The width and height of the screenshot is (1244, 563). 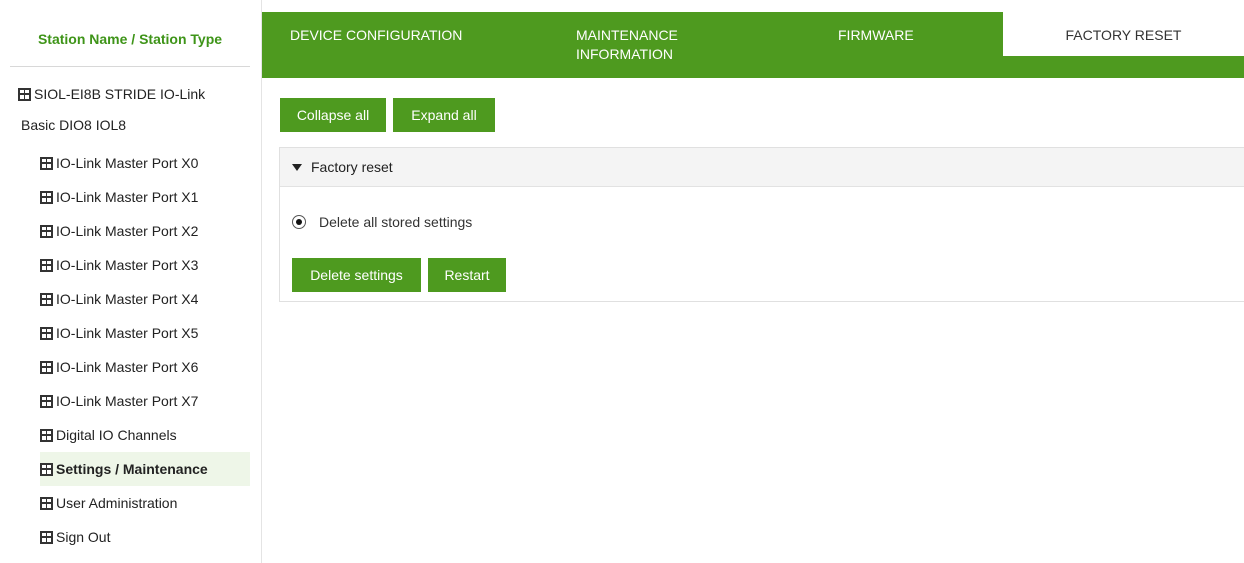 What do you see at coordinates (356, 275) in the screenshot?
I see `delete-settings-button: Delete settings` at bounding box center [356, 275].